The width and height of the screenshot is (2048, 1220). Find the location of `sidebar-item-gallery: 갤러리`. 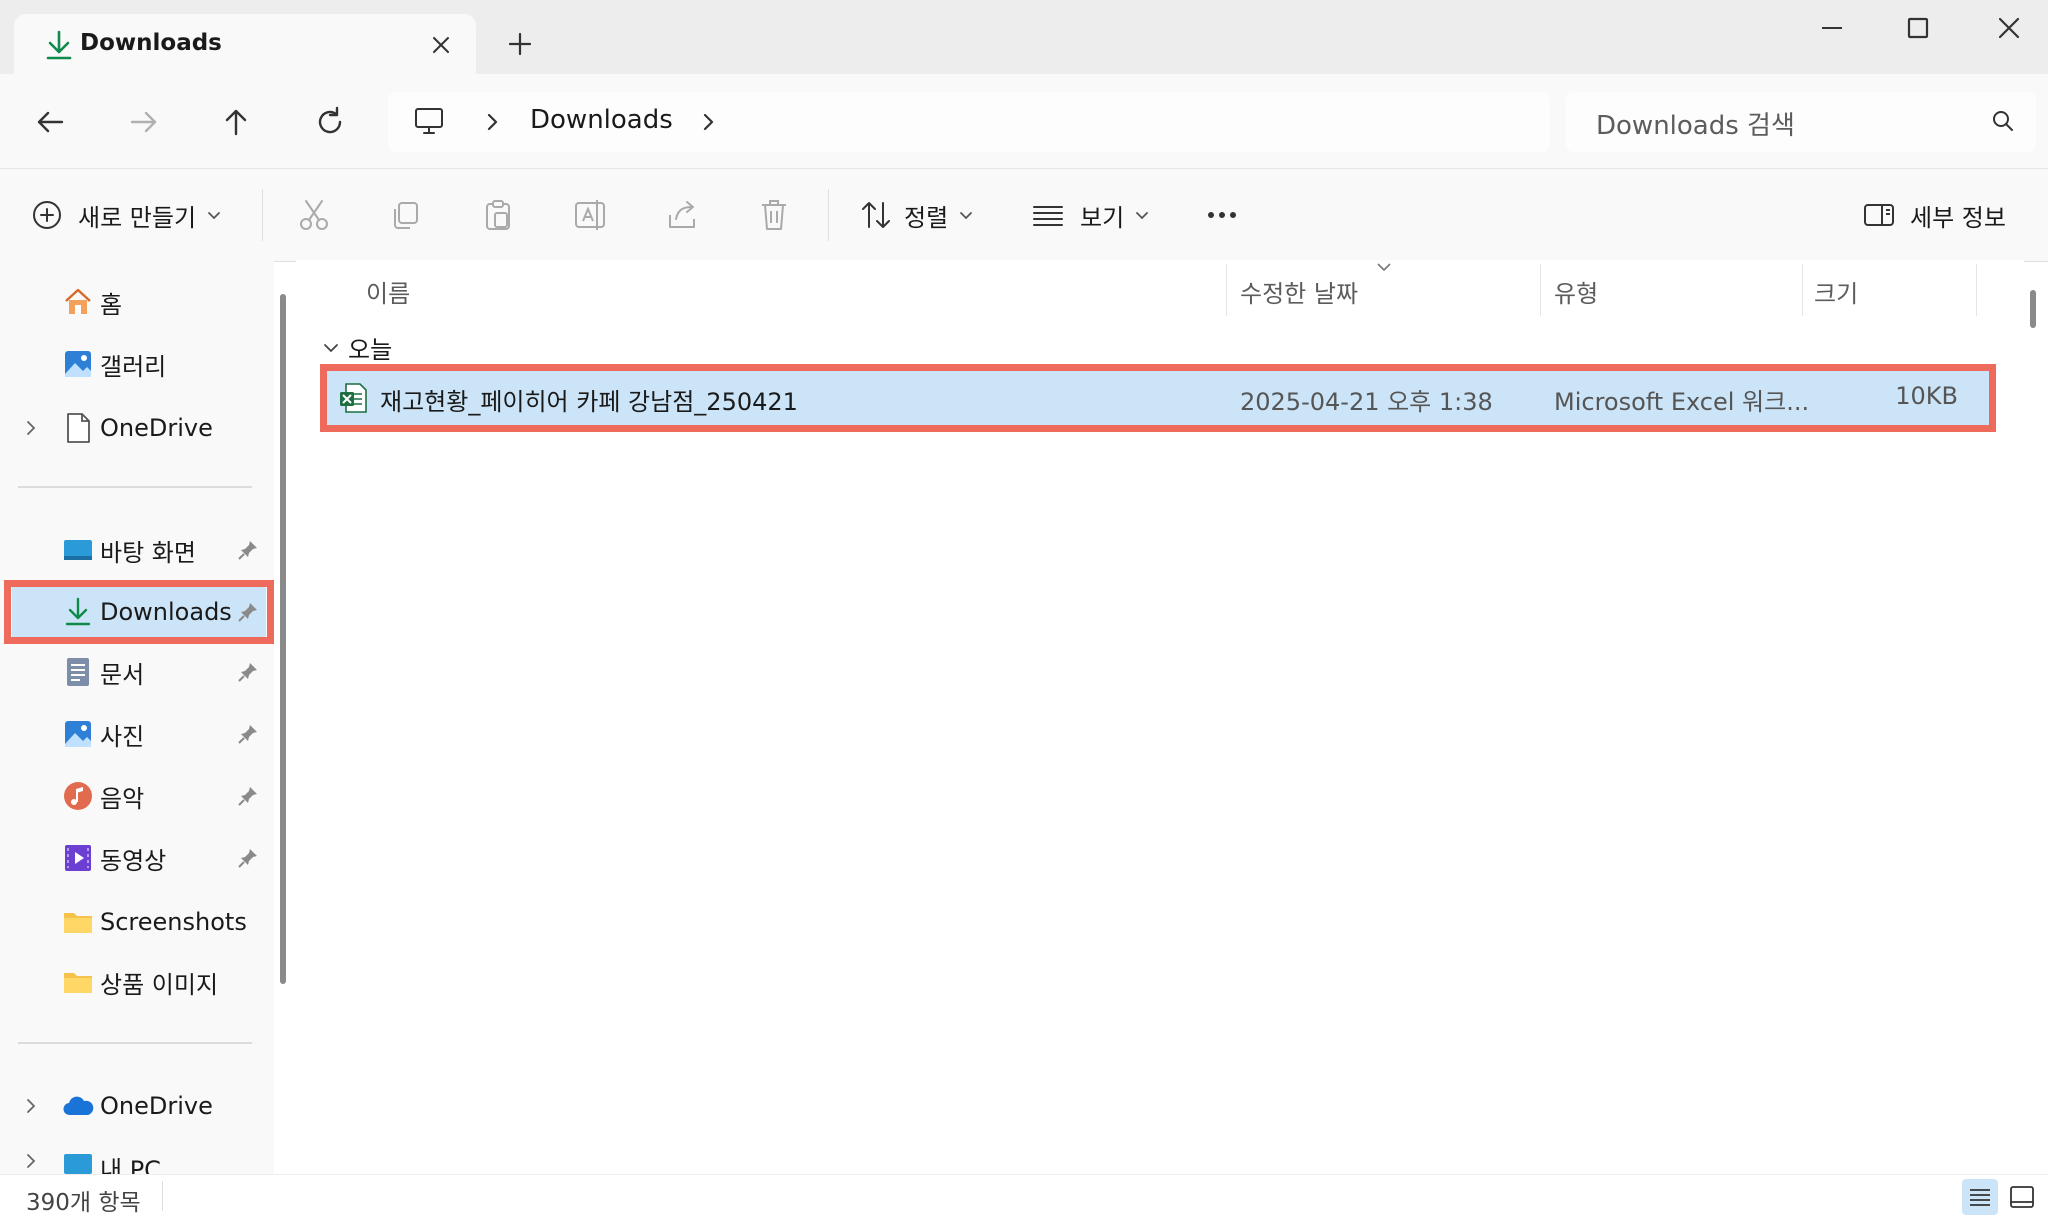

sidebar-item-gallery: 갤러리 is located at coordinates (135, 364).